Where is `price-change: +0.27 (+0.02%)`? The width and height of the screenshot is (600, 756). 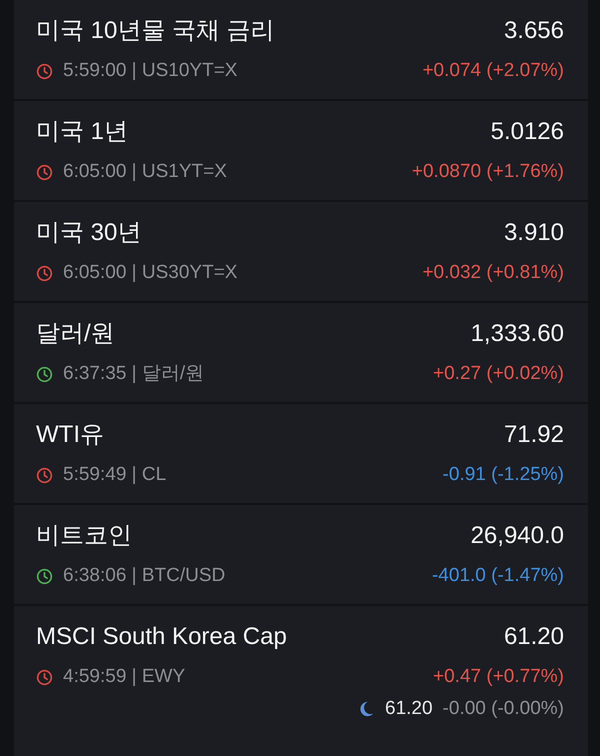
price-change: +0.27 (+0.02%) is located at coordinates (498, 374).